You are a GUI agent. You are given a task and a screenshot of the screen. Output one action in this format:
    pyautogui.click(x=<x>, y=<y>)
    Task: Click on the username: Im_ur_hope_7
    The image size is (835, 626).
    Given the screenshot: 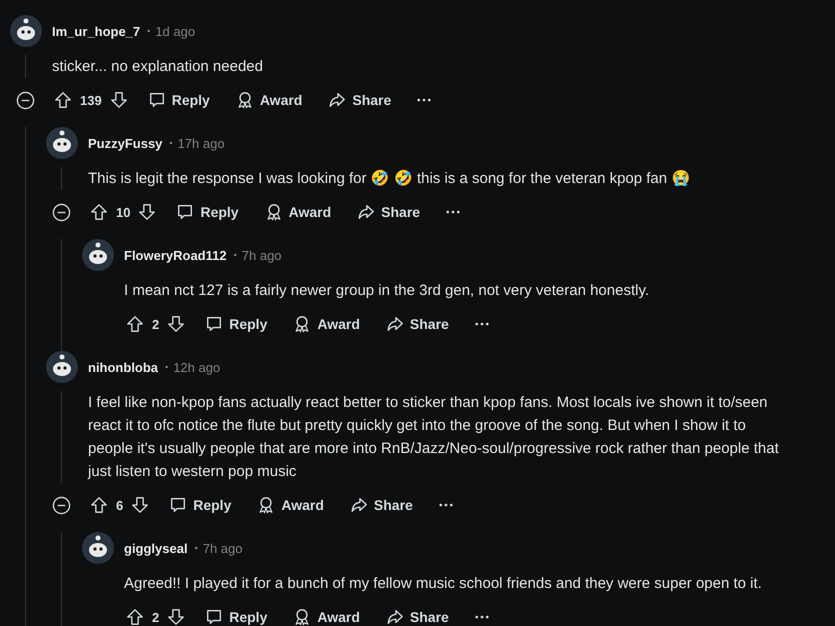 What is the action you would take?
    pyautogui.click(x=96, y=31)
    